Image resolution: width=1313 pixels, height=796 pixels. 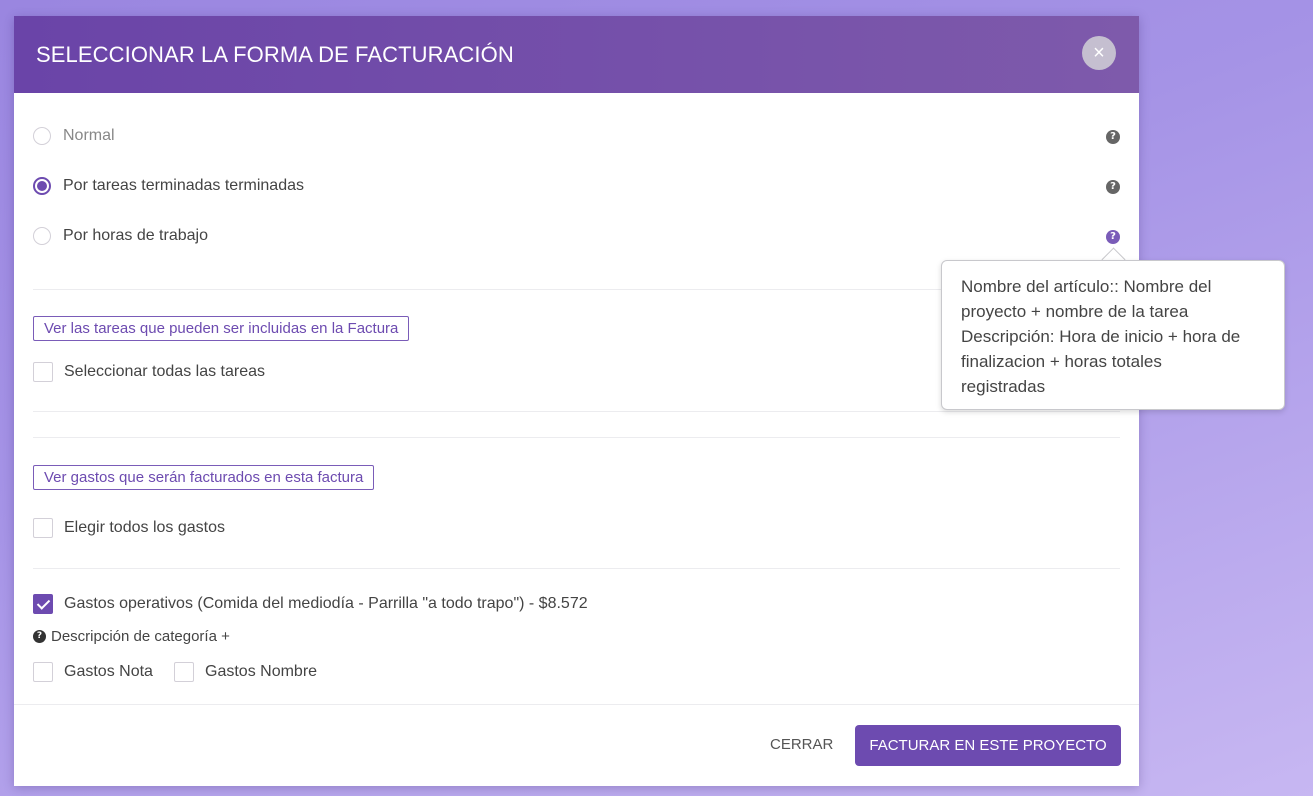 I want to click on tooltip-line: finalizacion + horas totales, so click(x=1061, y=361).